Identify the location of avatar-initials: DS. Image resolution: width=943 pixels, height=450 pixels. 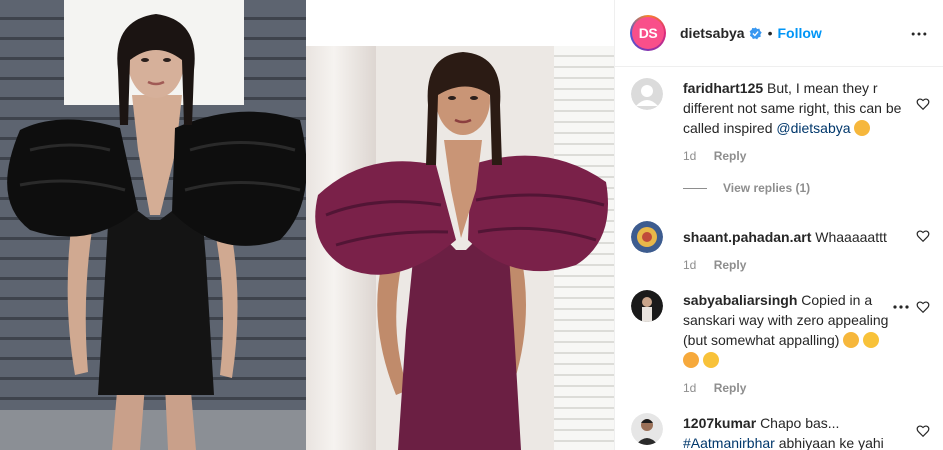
(648, 33).